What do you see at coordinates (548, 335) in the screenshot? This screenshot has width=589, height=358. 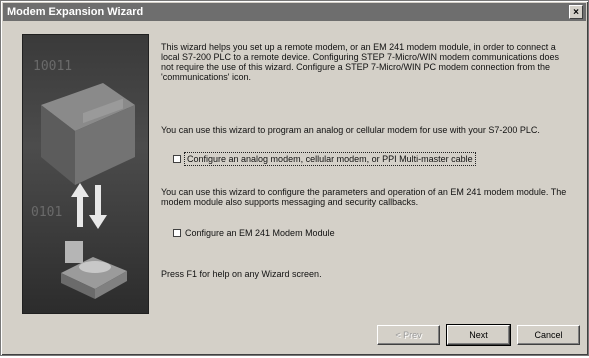 I see `cancel-button: Cancel` at bounding box center [548, 335].